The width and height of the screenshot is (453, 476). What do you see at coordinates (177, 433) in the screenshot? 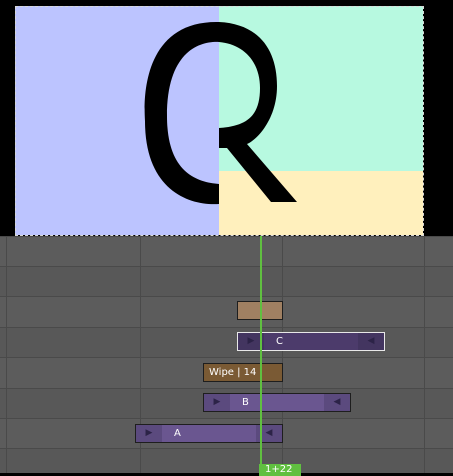
I see `strip-label: A` at bounding box center [177, 433].